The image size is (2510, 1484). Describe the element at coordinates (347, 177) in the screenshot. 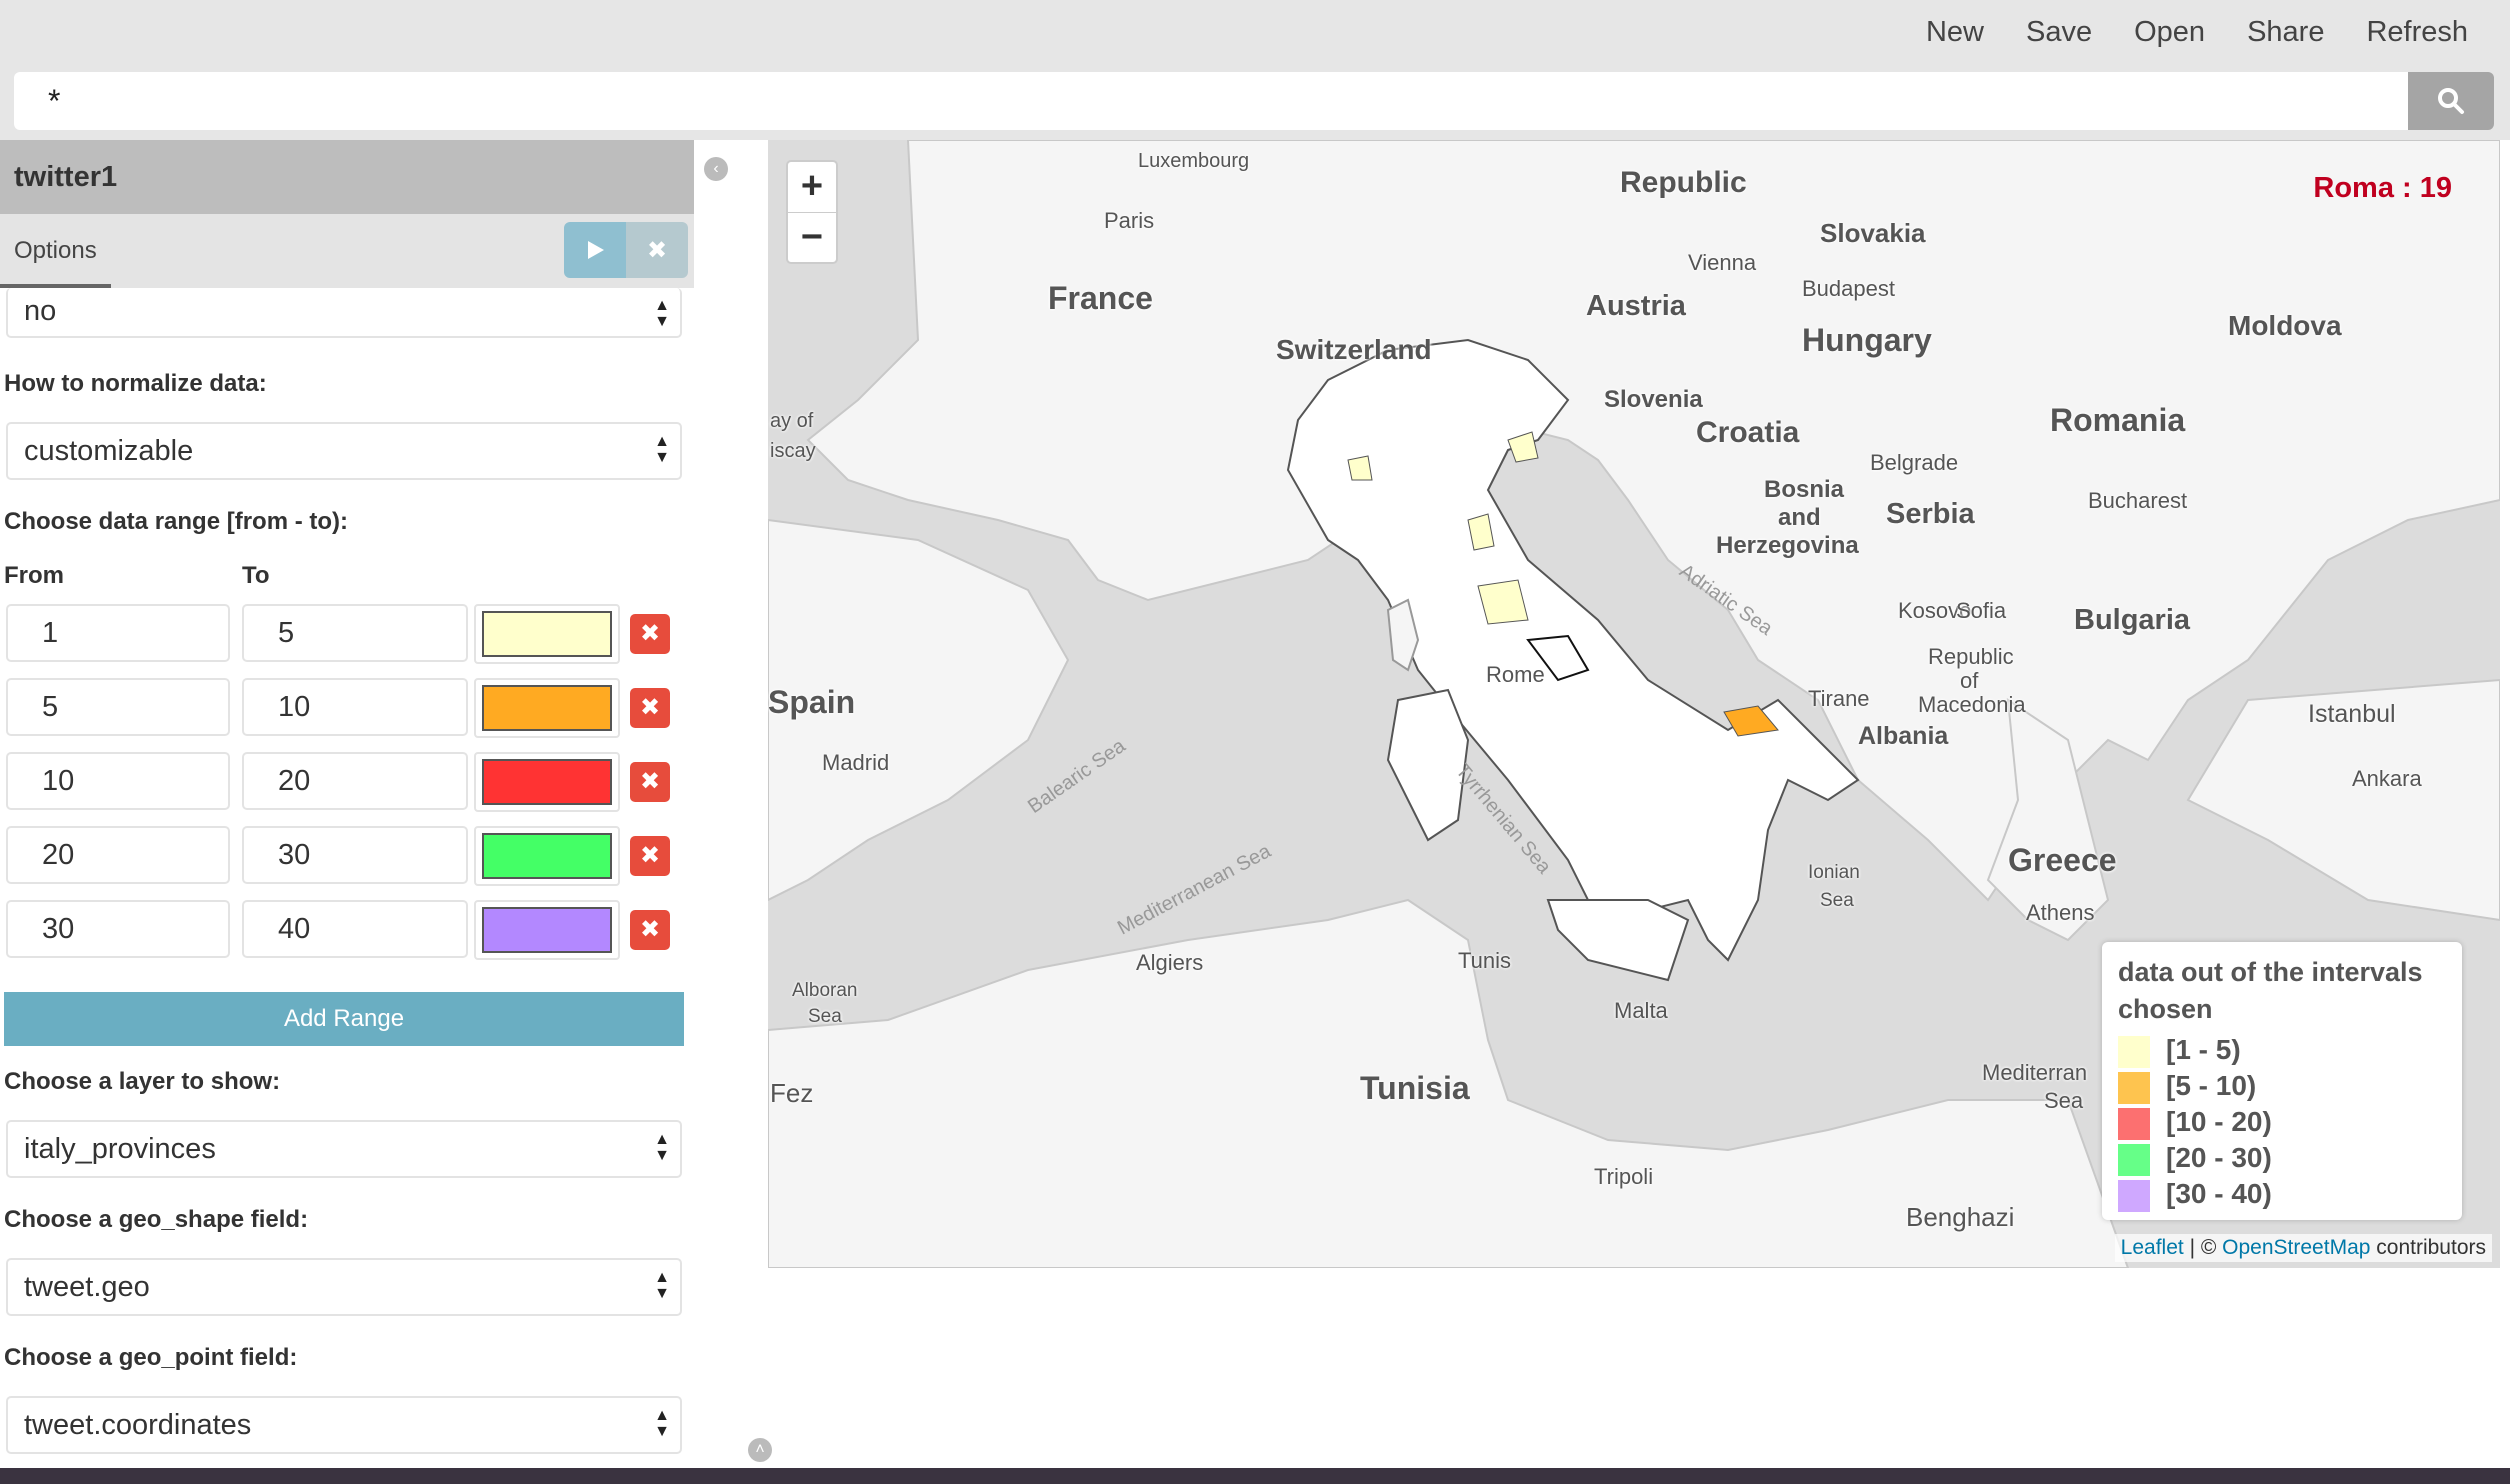

I see `panel-title: twitter1` at that location.